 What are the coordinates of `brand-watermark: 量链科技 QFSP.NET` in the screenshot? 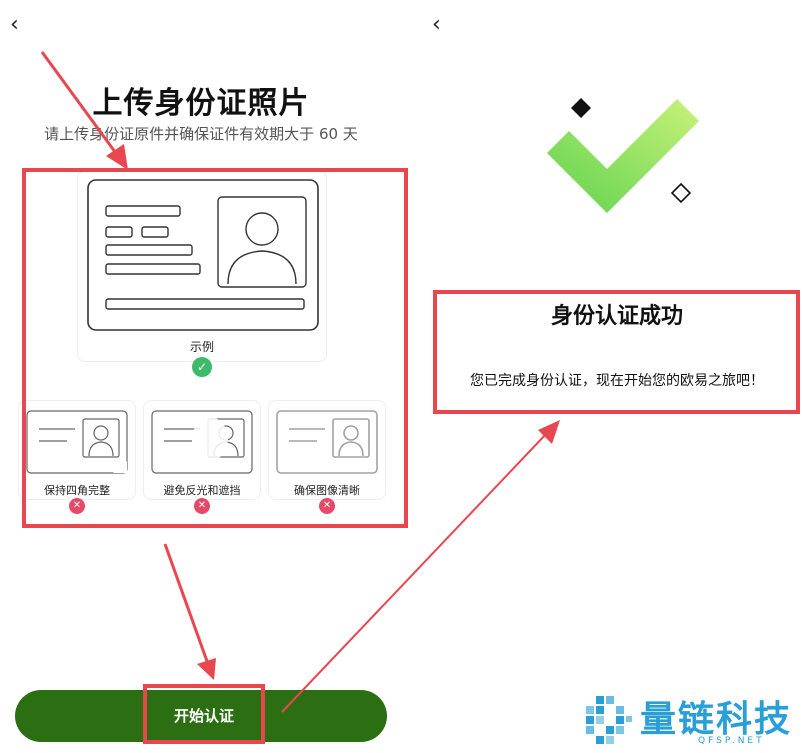 It's located at (691, 720).